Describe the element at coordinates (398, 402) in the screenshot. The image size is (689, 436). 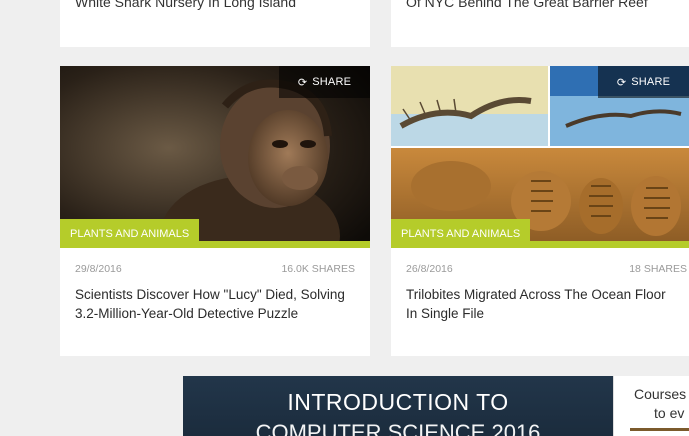
I see `ad-headline: INTRODUCTION TO` at that location.